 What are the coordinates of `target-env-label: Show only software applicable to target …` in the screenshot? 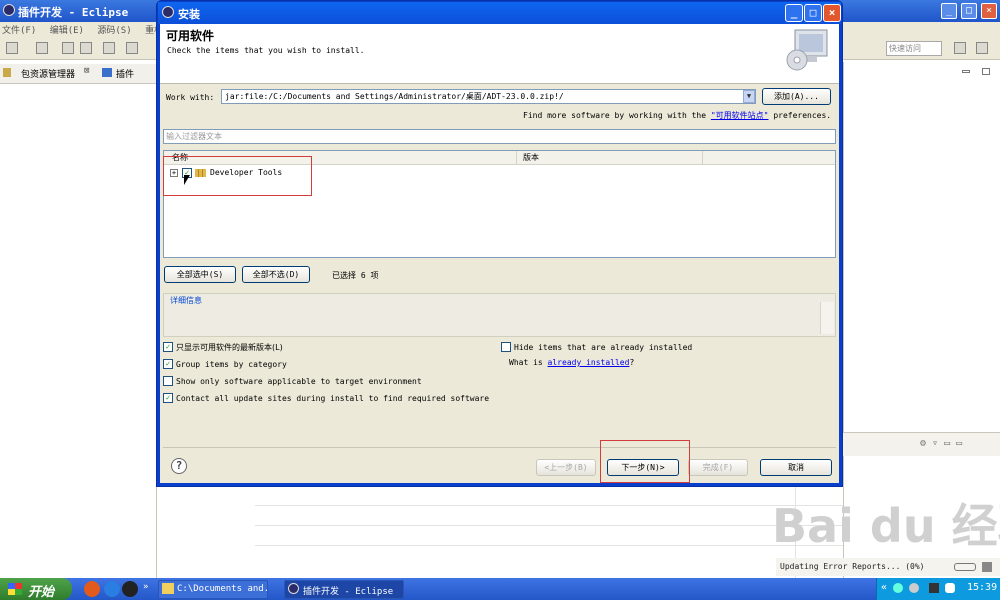 It's located at (299, 381).